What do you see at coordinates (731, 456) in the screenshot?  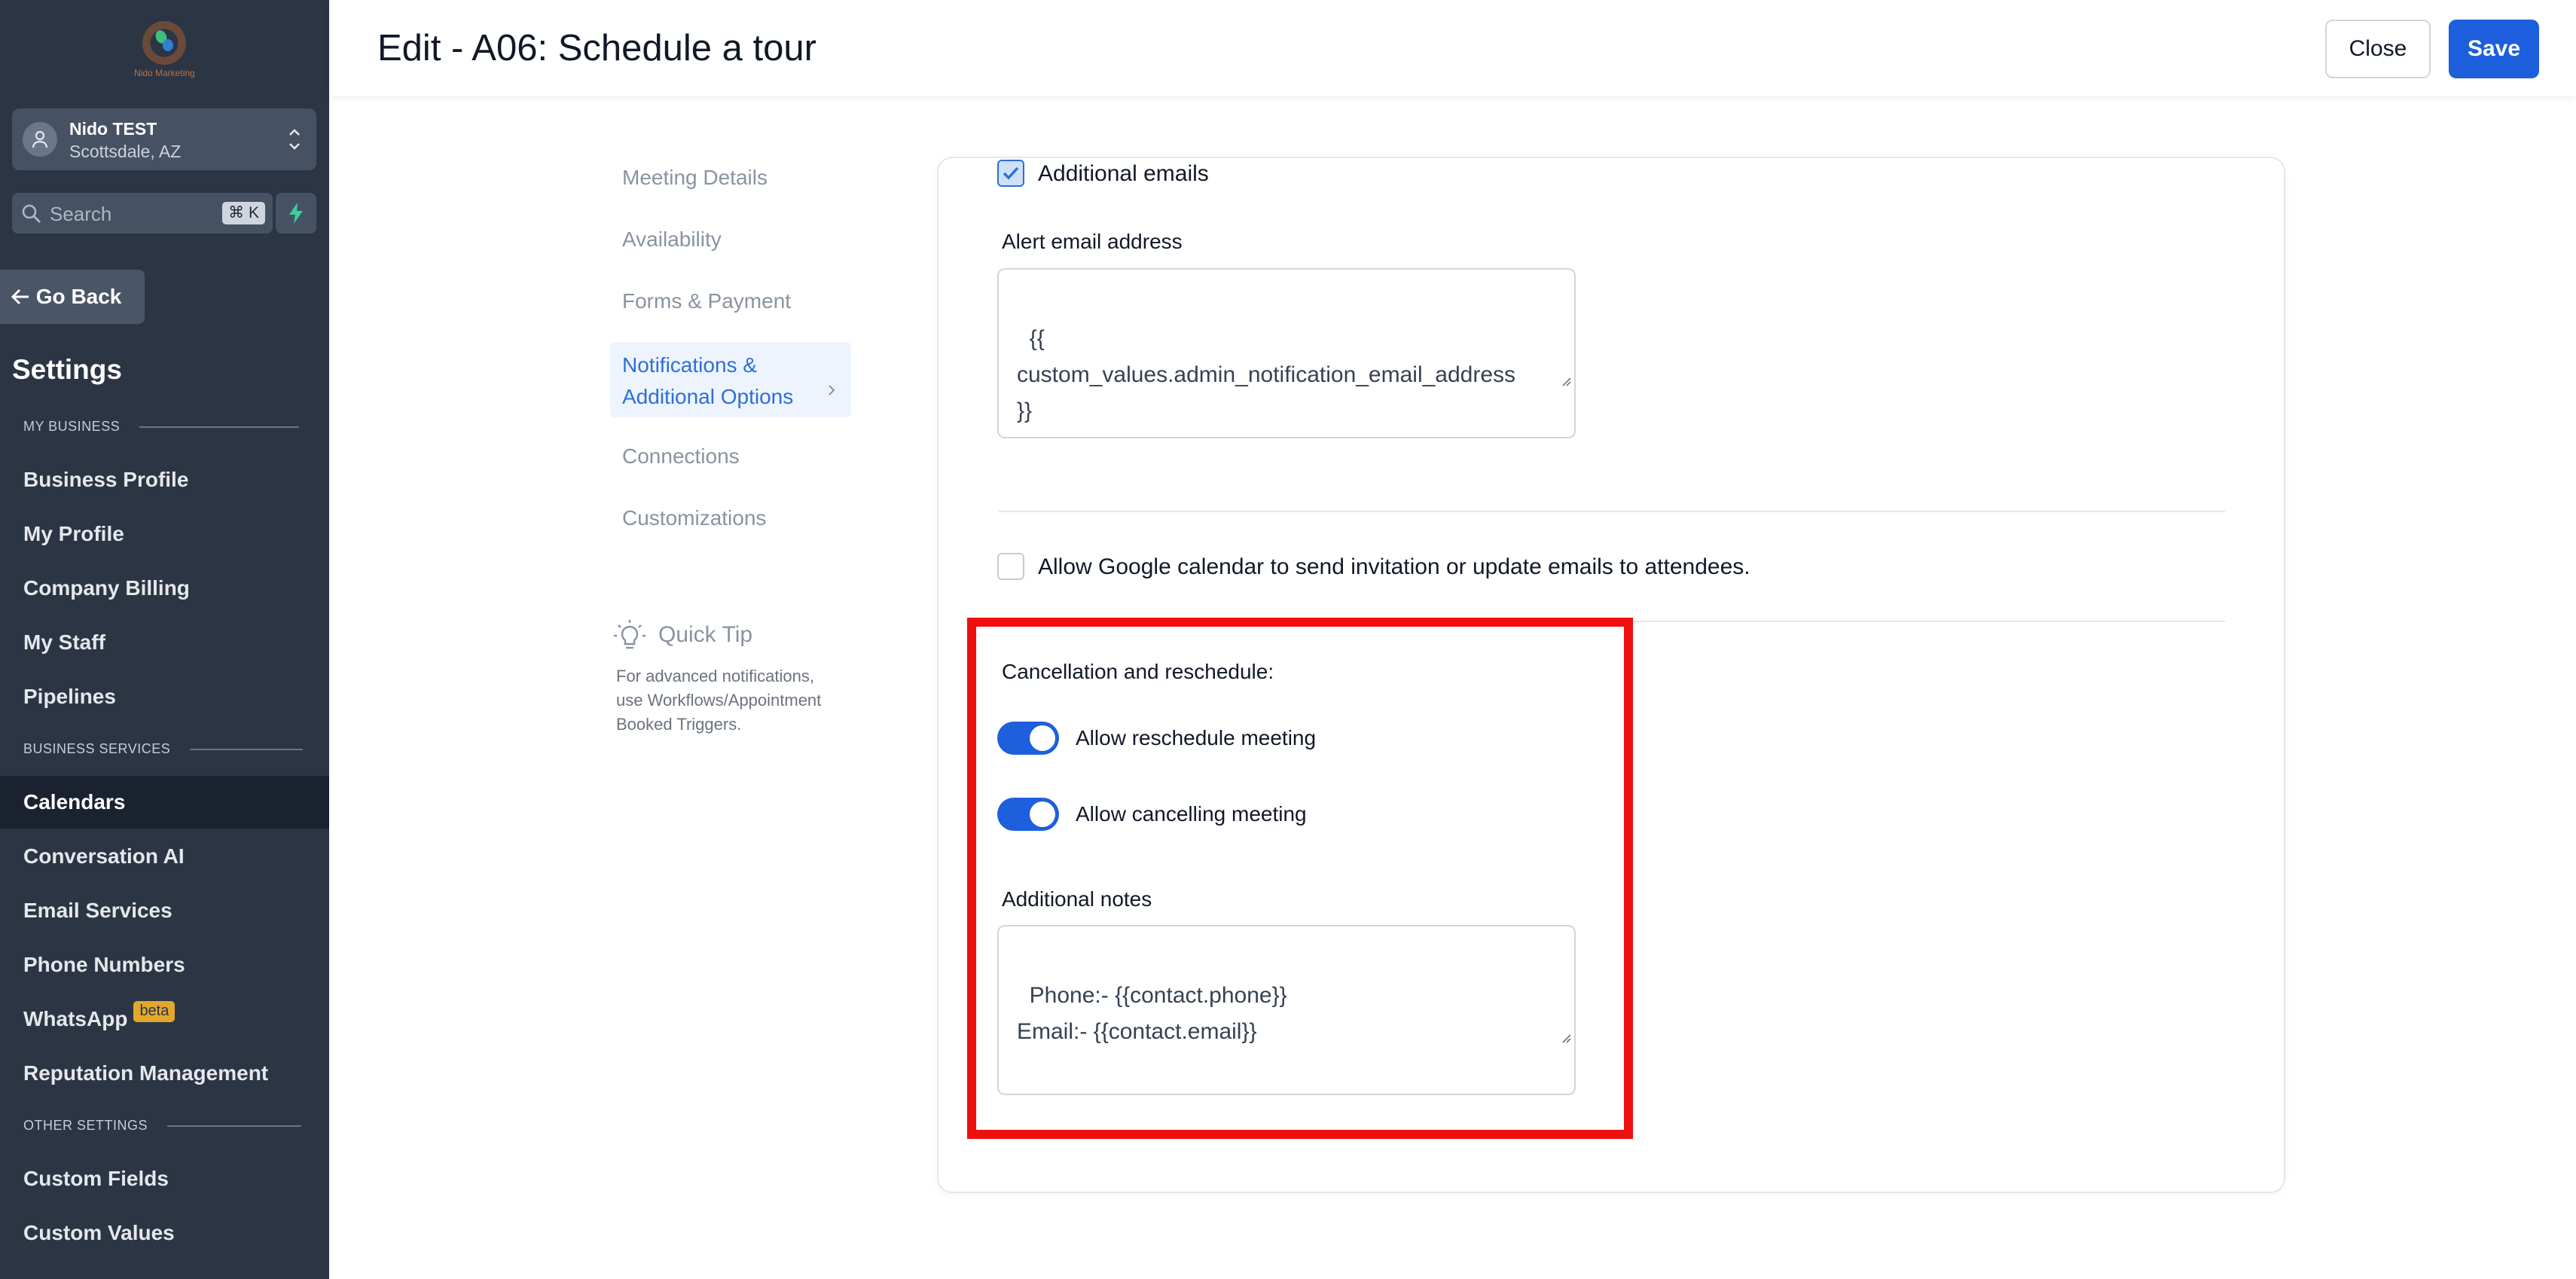 I see `tab-connections: Connections` at bounding box center [731, 456].